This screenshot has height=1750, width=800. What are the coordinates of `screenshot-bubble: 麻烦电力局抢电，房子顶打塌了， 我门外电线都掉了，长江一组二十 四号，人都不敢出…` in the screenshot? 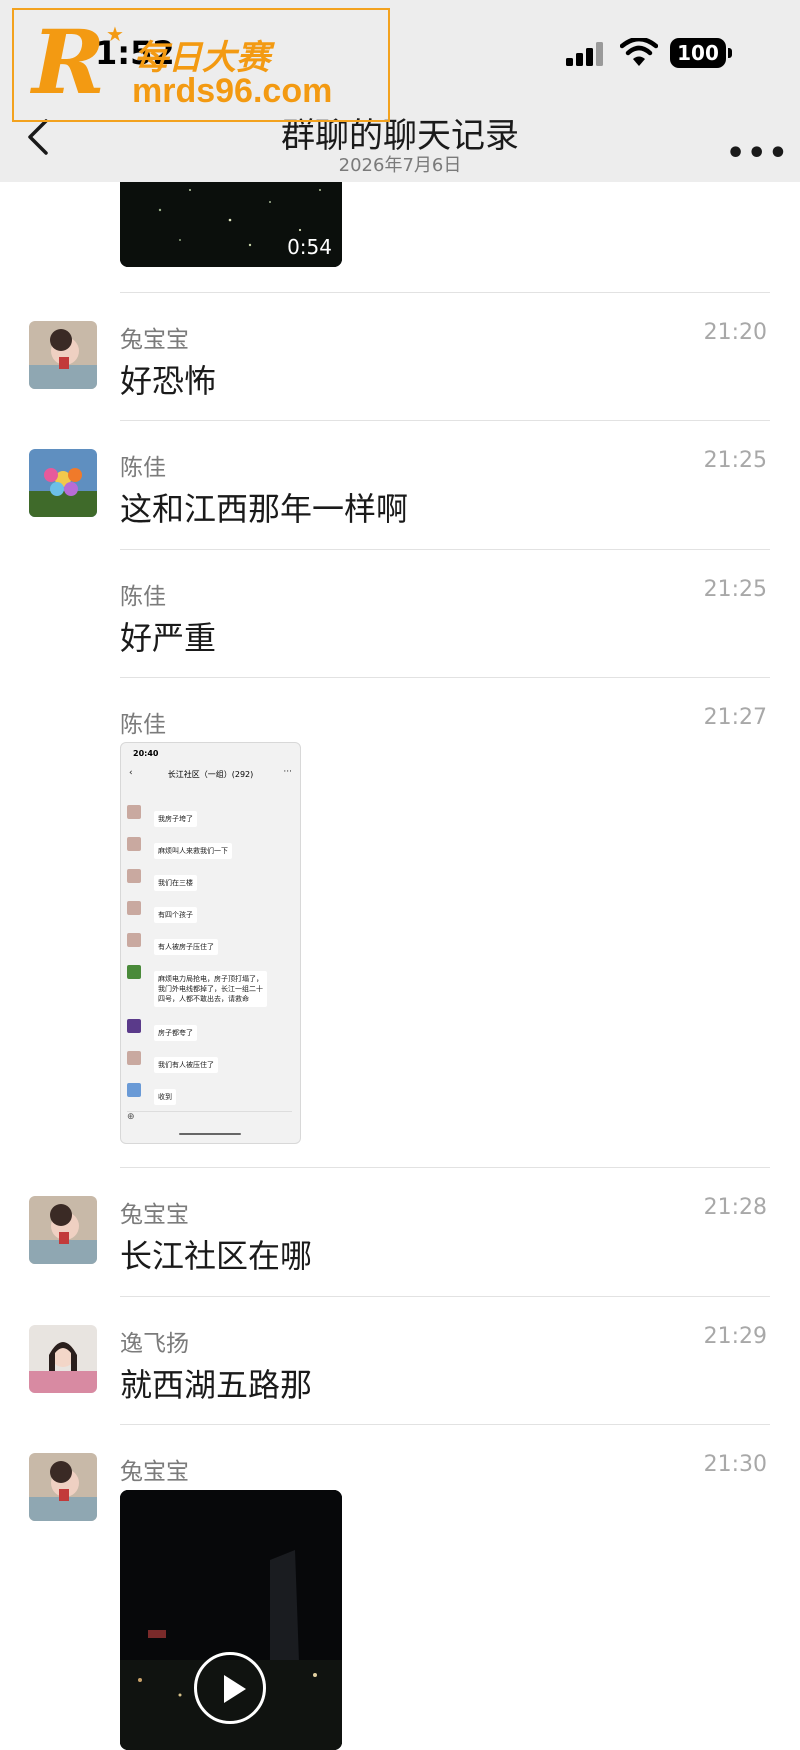 It's located at (210, 989).